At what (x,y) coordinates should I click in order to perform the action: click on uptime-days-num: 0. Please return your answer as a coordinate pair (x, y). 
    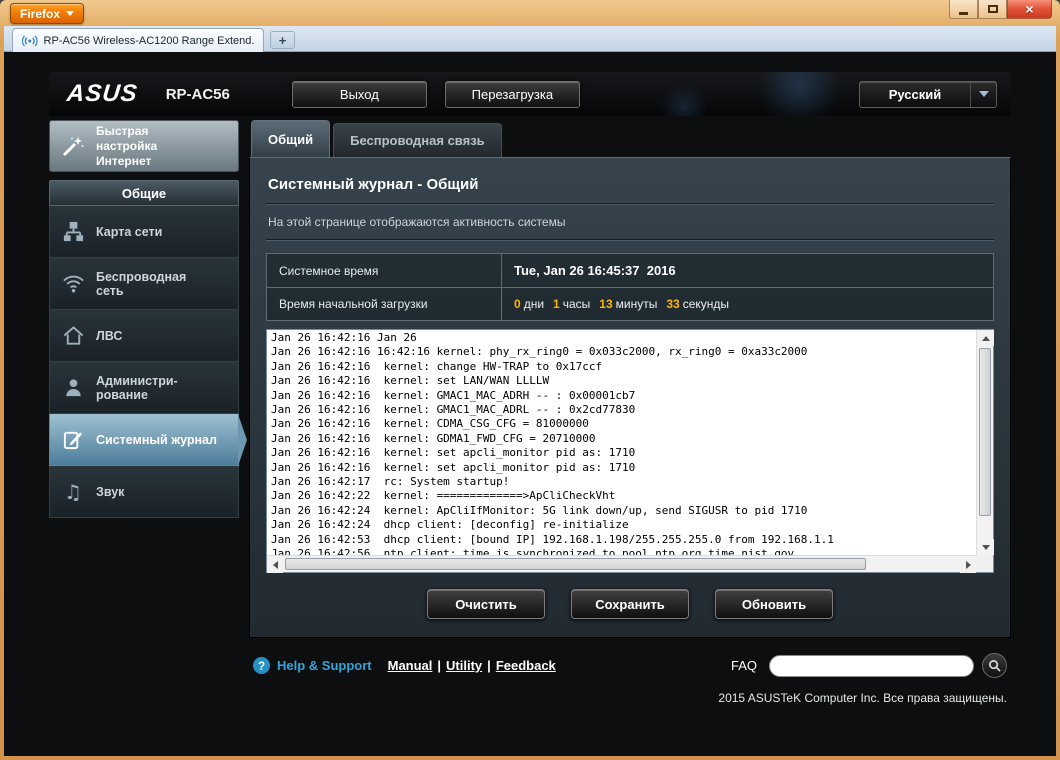
    Looking at the image, I should click on (517, 304).